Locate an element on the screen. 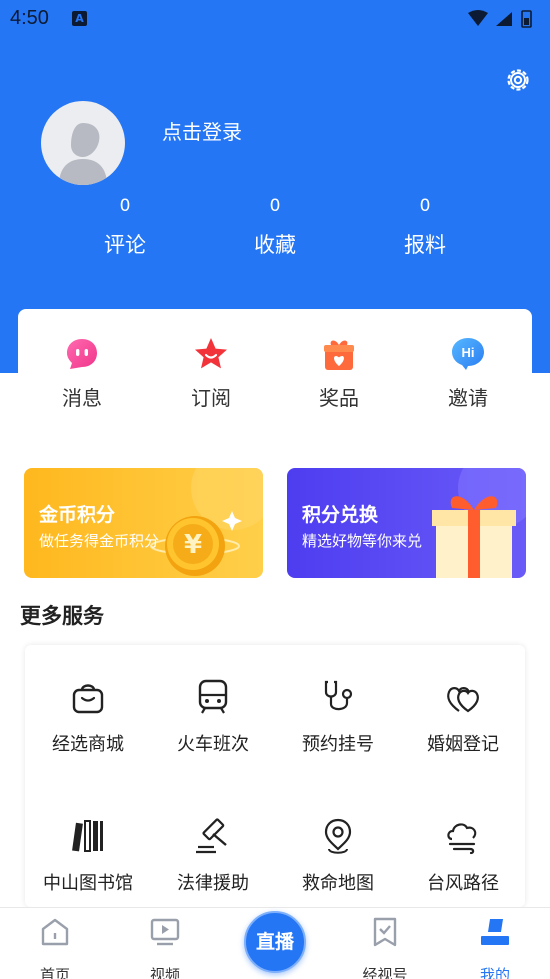 The width and height of the screenshot is (550, 979). hi-bubble-icon: Hi is located at coordinates (468, 354).